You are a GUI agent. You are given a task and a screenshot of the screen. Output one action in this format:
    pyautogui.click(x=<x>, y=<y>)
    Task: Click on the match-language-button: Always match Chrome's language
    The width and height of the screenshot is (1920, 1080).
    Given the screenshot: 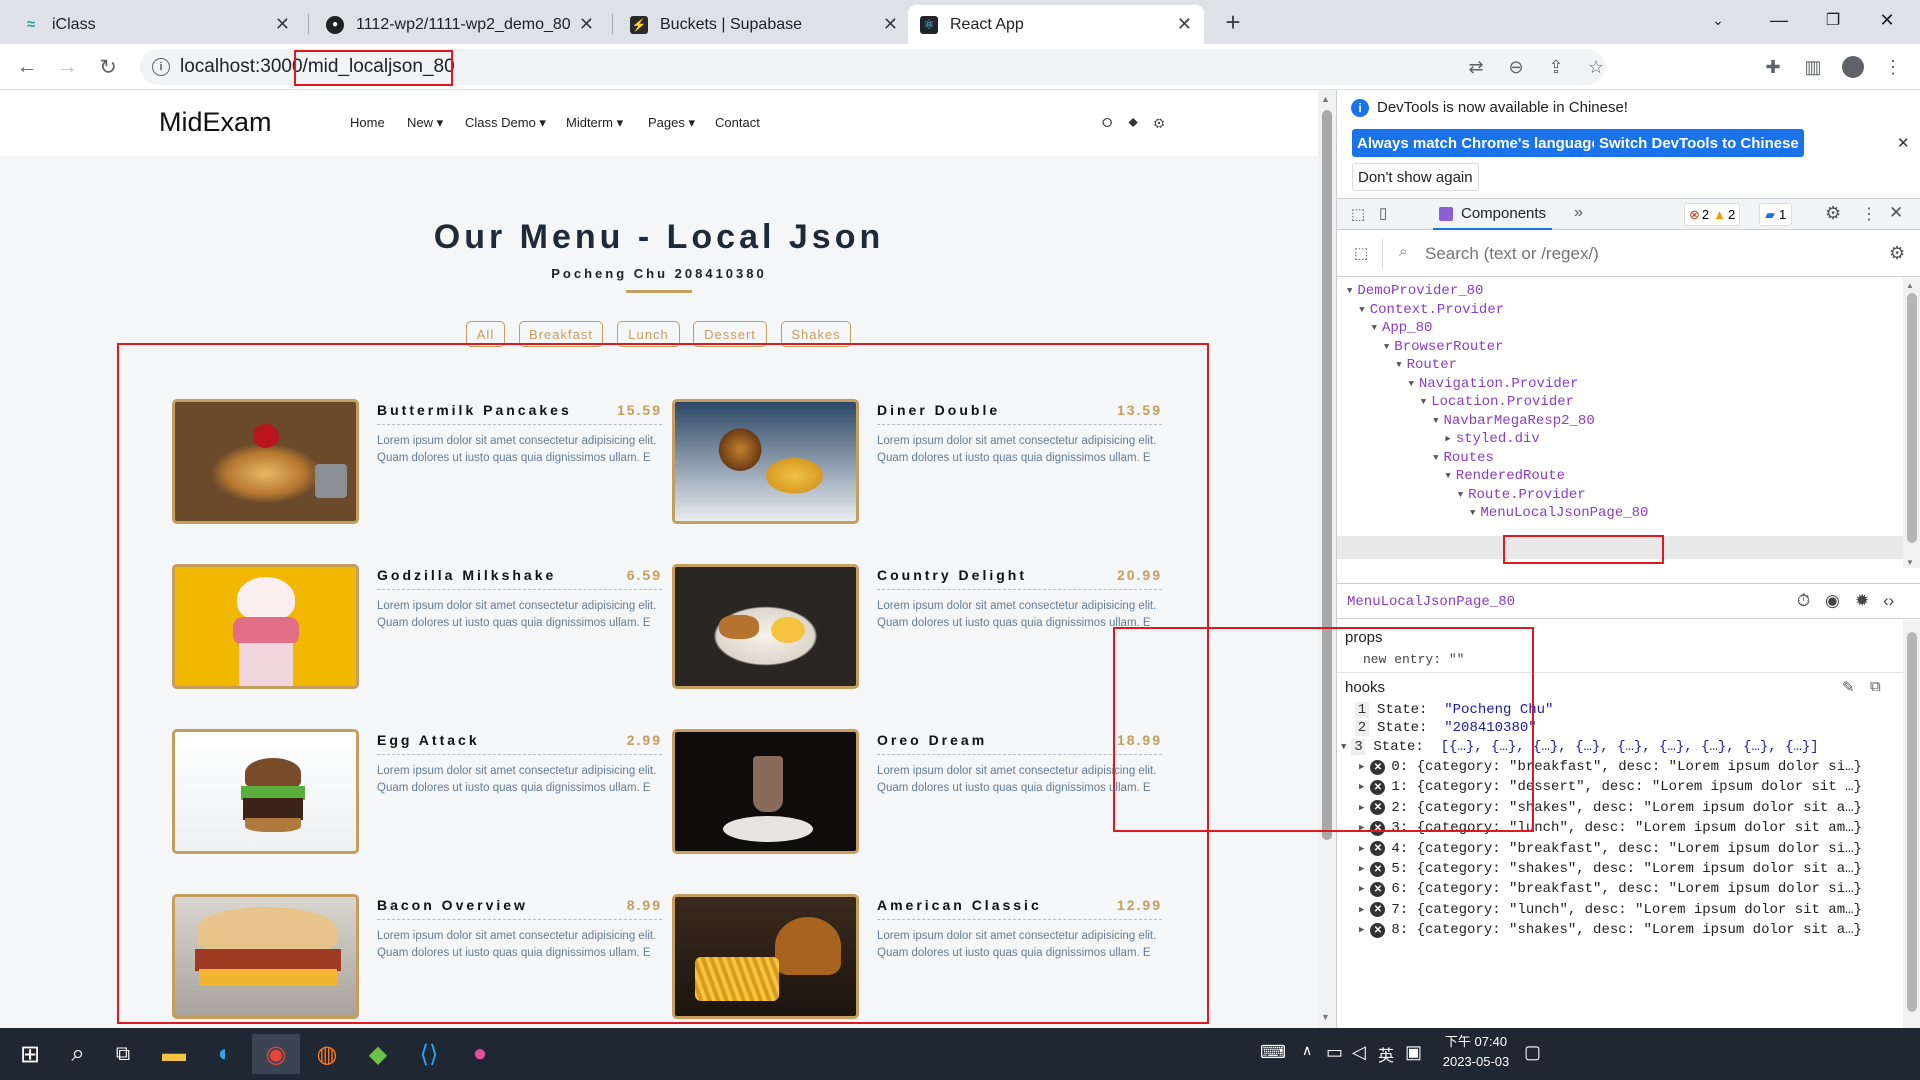 What is the action you would take?
    pyautogui.click(x=1478, y=143)
    